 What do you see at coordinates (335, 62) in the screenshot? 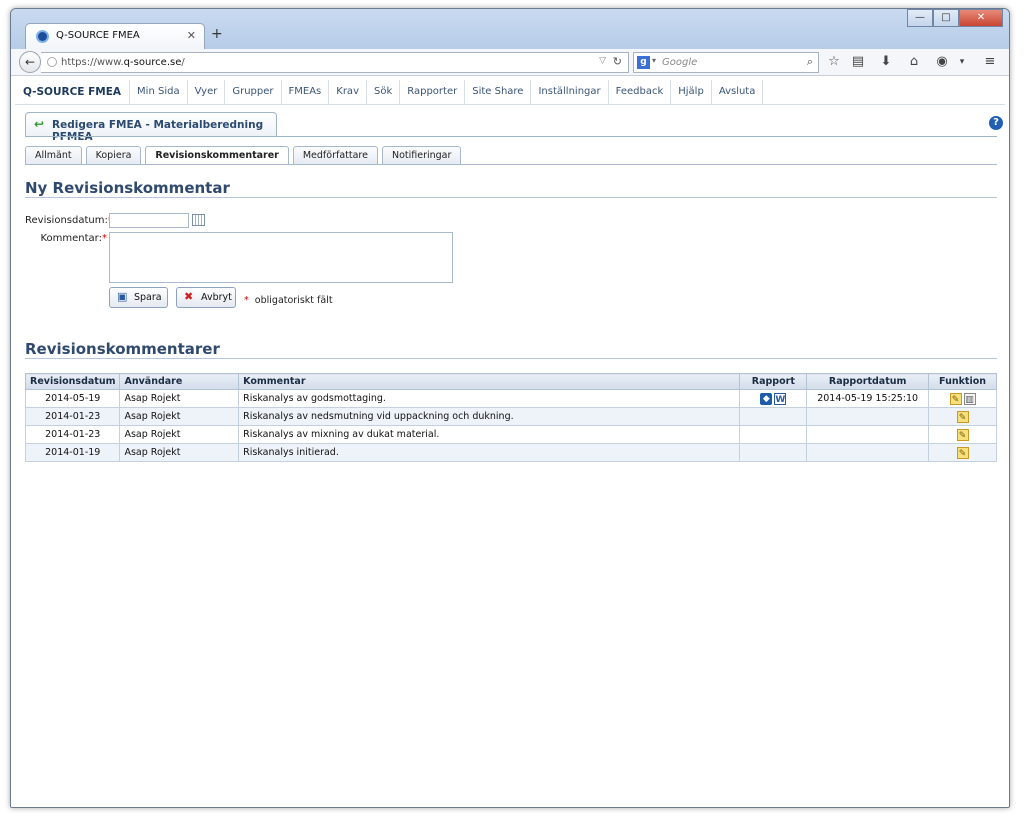
I see `url-bar: https://www.q-source.se/ ▽ ↻` at bounding box center [335, 62].